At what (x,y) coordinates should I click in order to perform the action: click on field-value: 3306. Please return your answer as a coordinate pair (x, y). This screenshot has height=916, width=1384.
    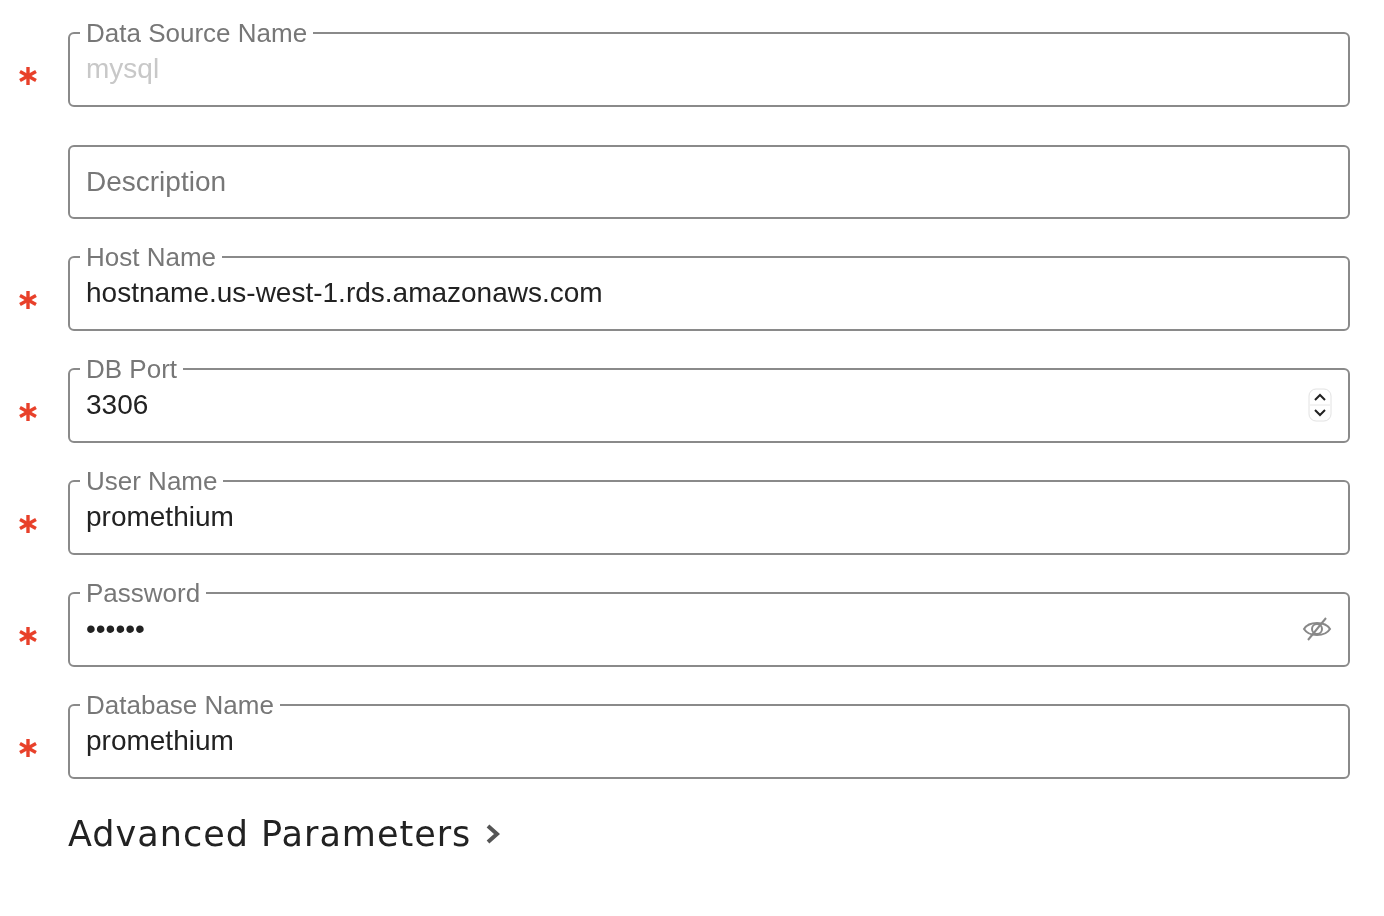
    Looking at the image, I should click on (697, 405).